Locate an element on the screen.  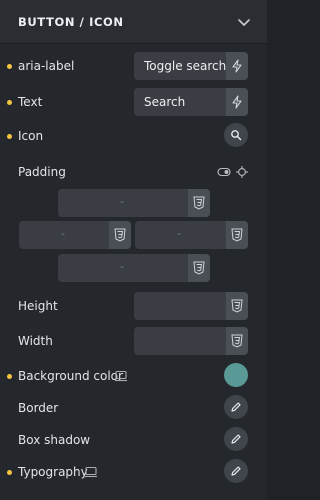
padding-label: Padding is located at coordinates (42, 172).